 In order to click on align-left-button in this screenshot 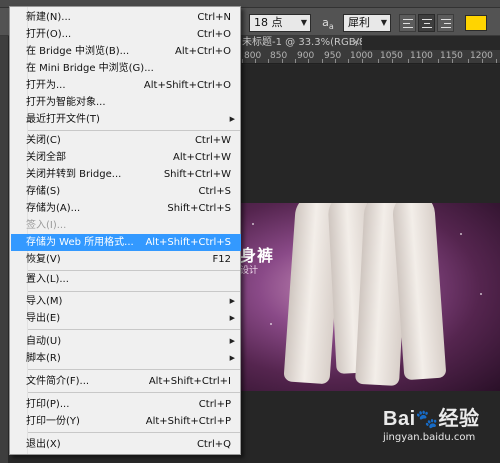, I will do `click(407, 23)`.